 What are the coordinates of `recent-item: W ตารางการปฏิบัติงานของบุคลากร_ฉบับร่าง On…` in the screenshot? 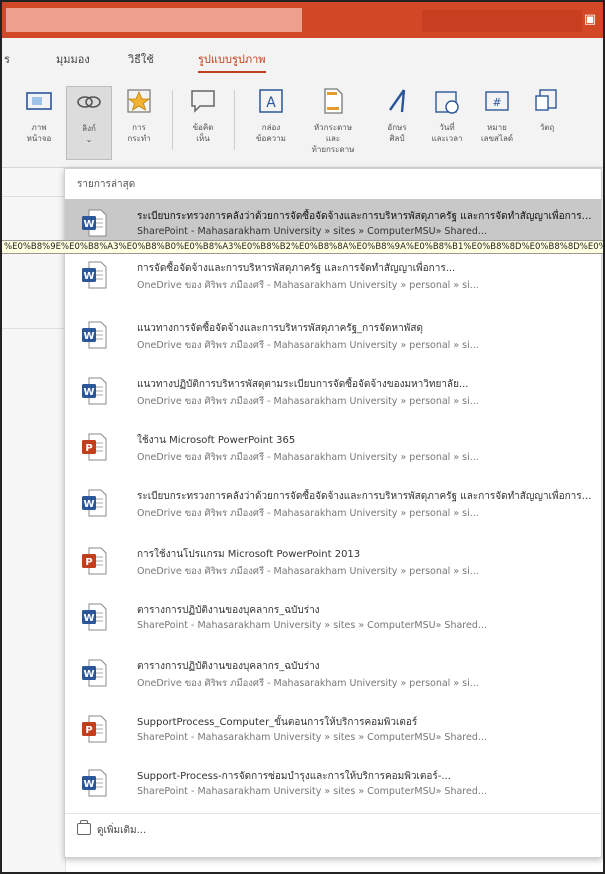 It's located at (333, 674).